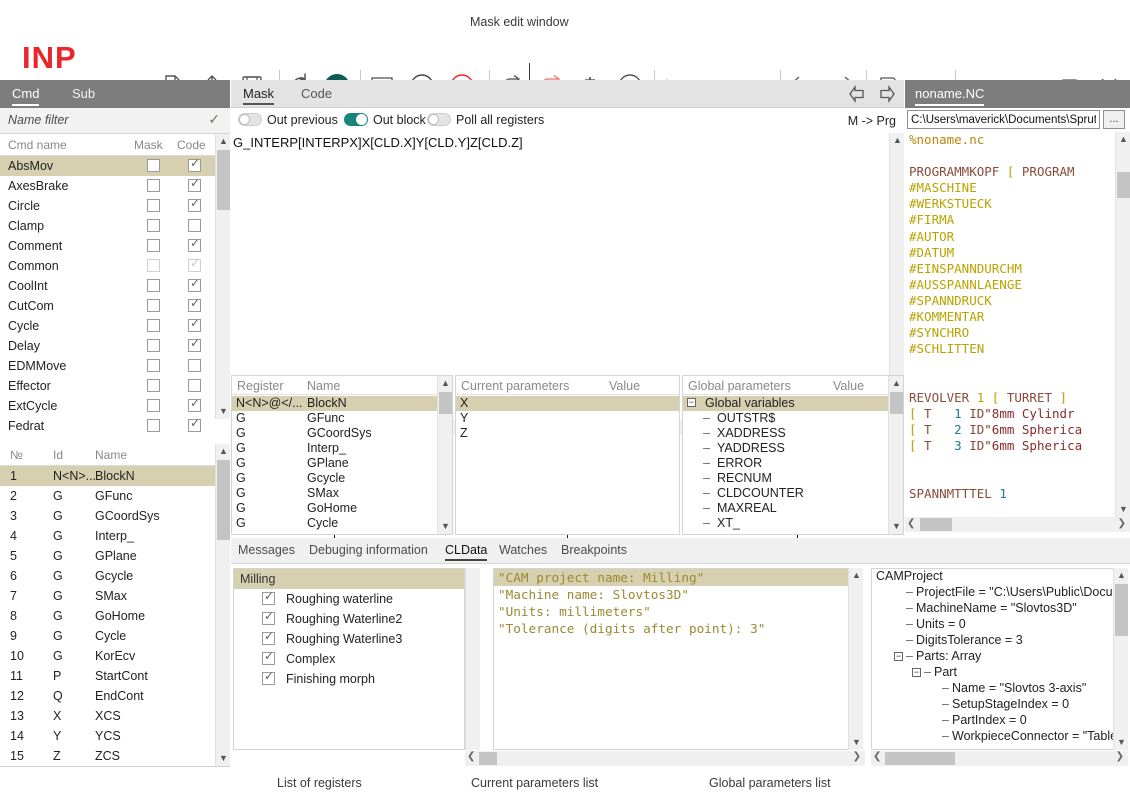 The height and width of the screenshot is (800, 1130). Describe the element at coordinates (1120, 659) in the screenshot. I see `cam-tree-scrollbar: ▲ ▼` at that location.